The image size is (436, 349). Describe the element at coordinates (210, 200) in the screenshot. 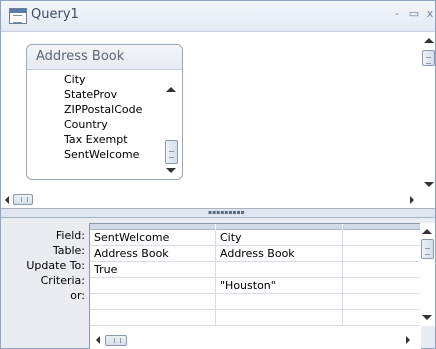

I see `table-pane-horizontal-scrollbar` at that location.